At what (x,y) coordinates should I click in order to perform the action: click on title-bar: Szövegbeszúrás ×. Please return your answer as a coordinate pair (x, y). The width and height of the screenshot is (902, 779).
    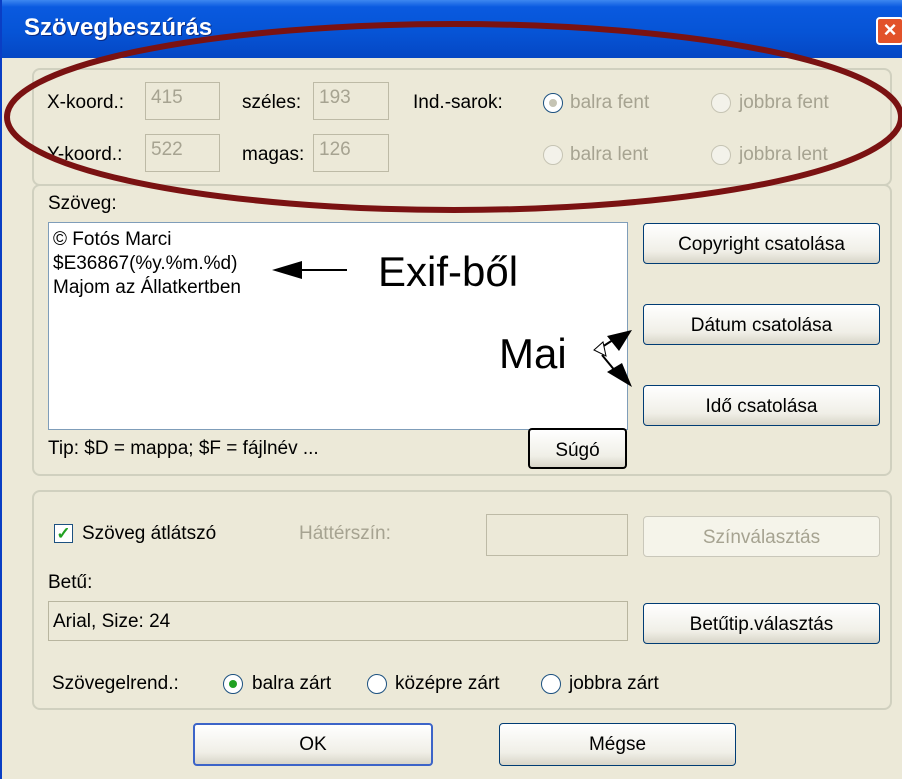
    Looking at the image, I should click on (452, 29).